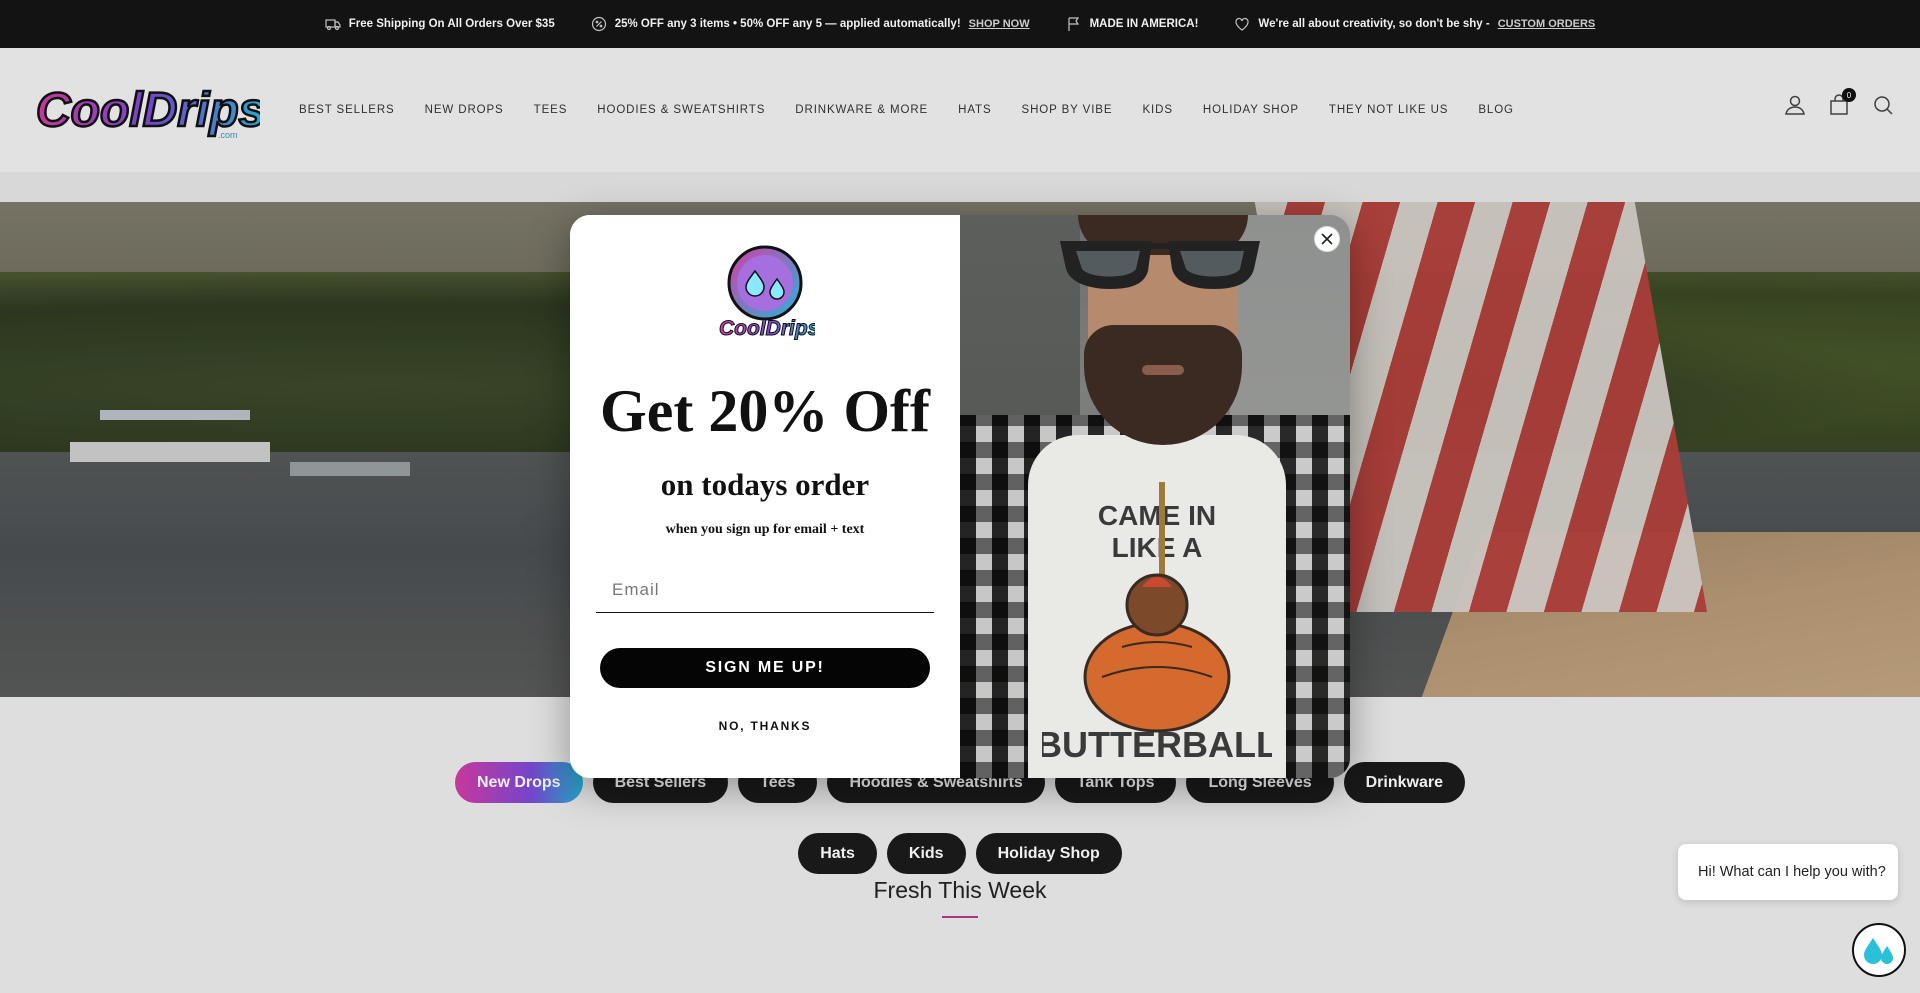 The image size is (1920, 993). I want to click on popup-model-photo: CAME IN LIKE A BUTTERBALL, so click(1155, 496).